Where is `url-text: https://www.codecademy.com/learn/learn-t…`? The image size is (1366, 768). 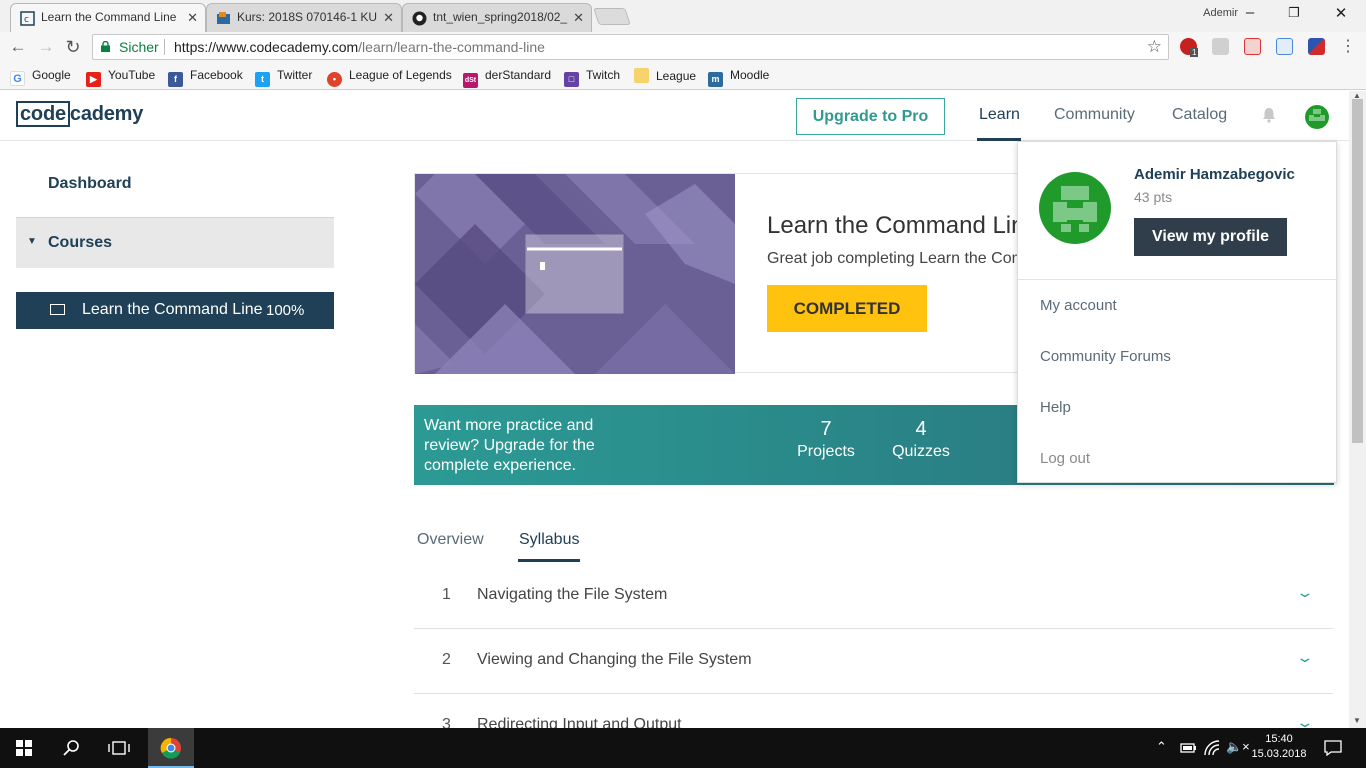 url-text: https://www.codecademy.com/learn/learn-t… is located at coordinates (359, 47).